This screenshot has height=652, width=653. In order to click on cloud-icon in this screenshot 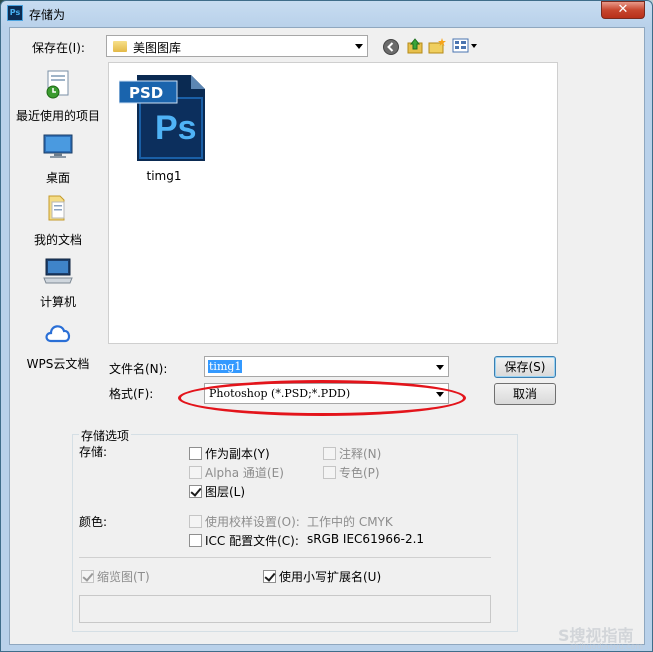, I will do `click(58, 334)`.